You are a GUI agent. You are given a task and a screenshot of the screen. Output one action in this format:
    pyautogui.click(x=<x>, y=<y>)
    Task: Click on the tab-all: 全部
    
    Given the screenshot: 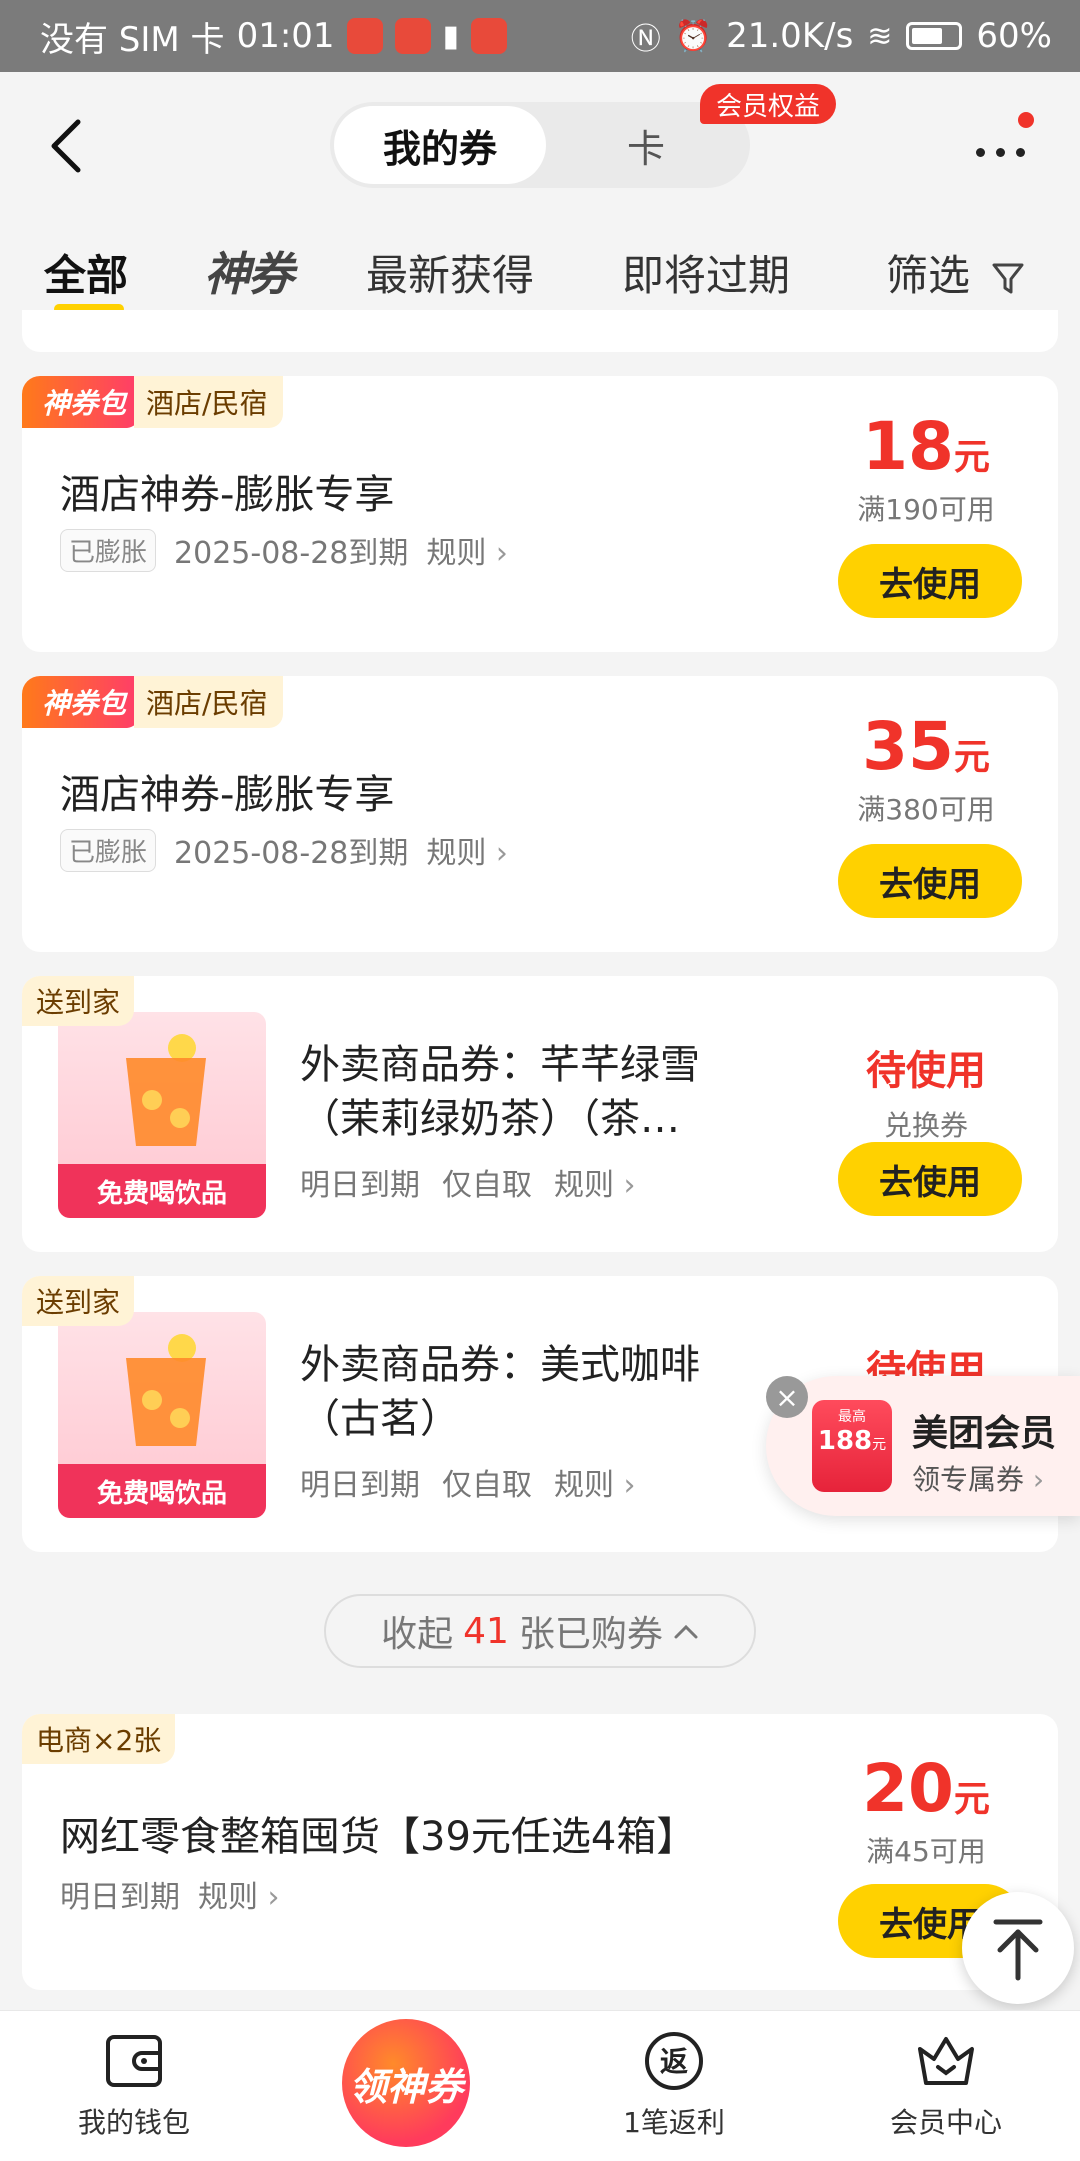 What is the action you would take?
    pyautogui.click(x=86, y=272)
    